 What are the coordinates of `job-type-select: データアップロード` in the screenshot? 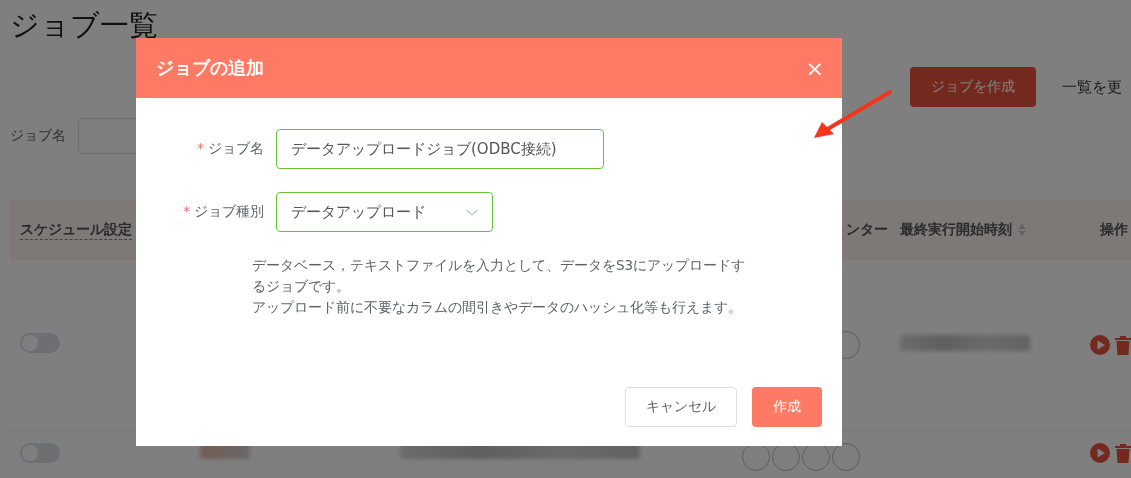 It's located at (384, 212).